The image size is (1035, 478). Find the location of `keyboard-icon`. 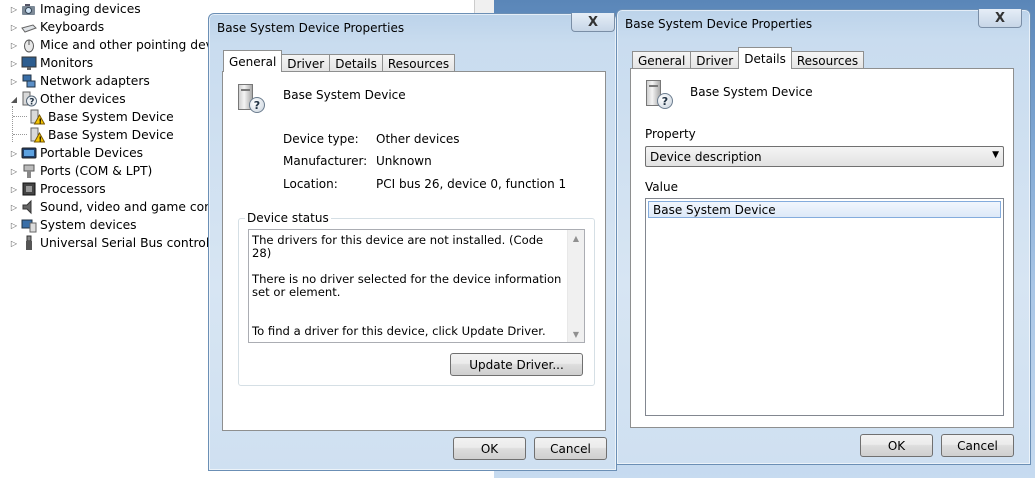

keyboard-icon is located at coordinates (29, 27).